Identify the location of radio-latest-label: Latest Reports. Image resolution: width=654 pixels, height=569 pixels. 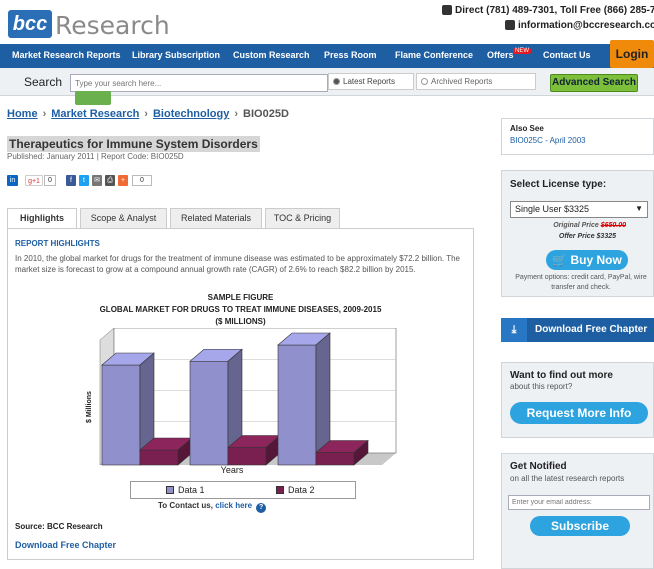
(369, 81).